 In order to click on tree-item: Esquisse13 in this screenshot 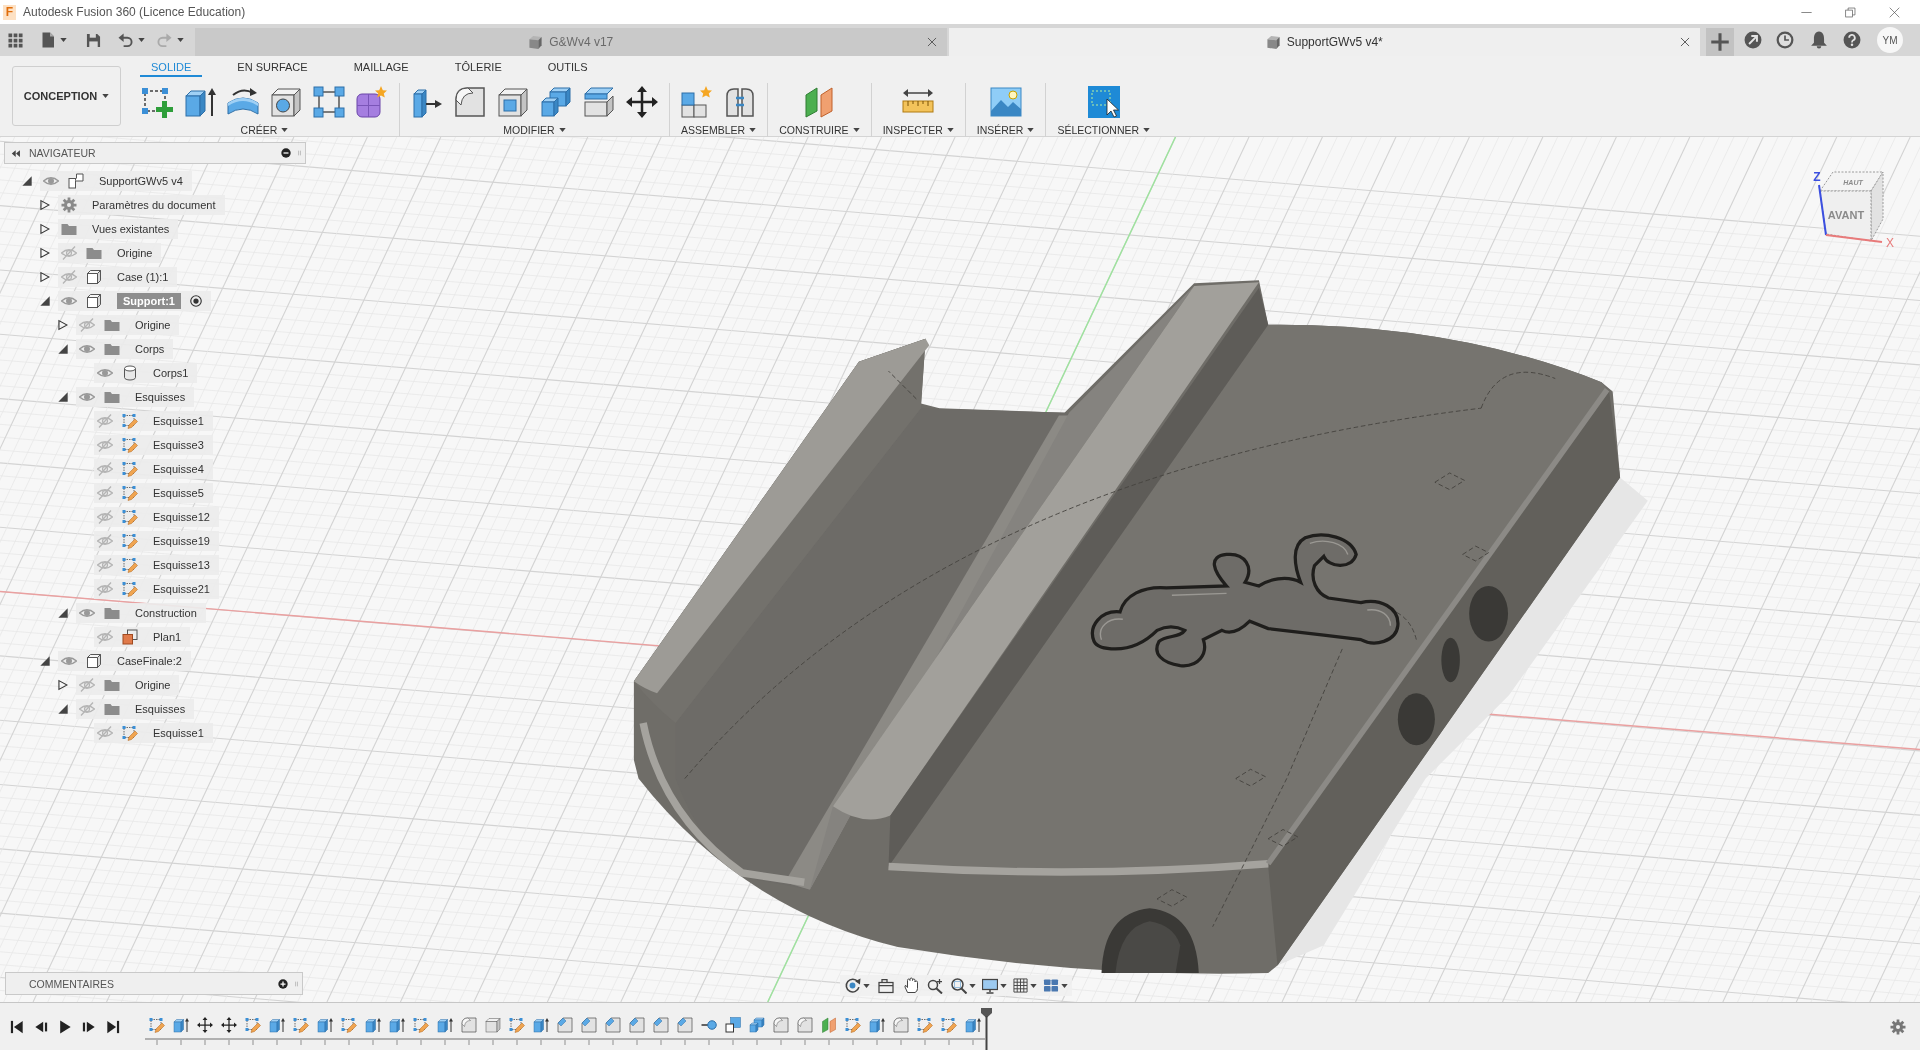, I will do `click(156, 565)`.